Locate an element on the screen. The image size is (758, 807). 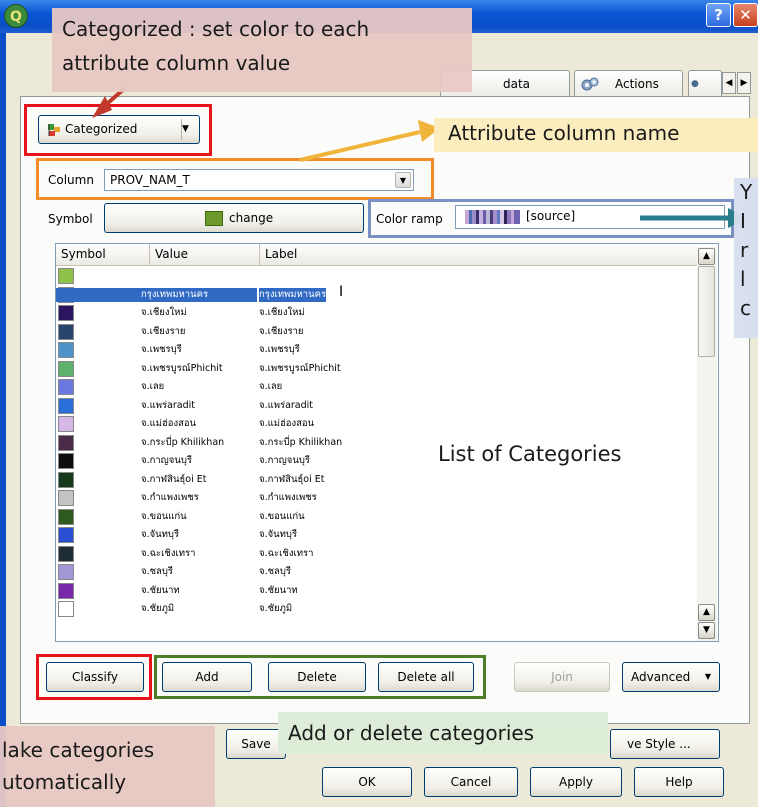
advanced-dropdown-icon: ▼ is located at coordinates (707, 676).